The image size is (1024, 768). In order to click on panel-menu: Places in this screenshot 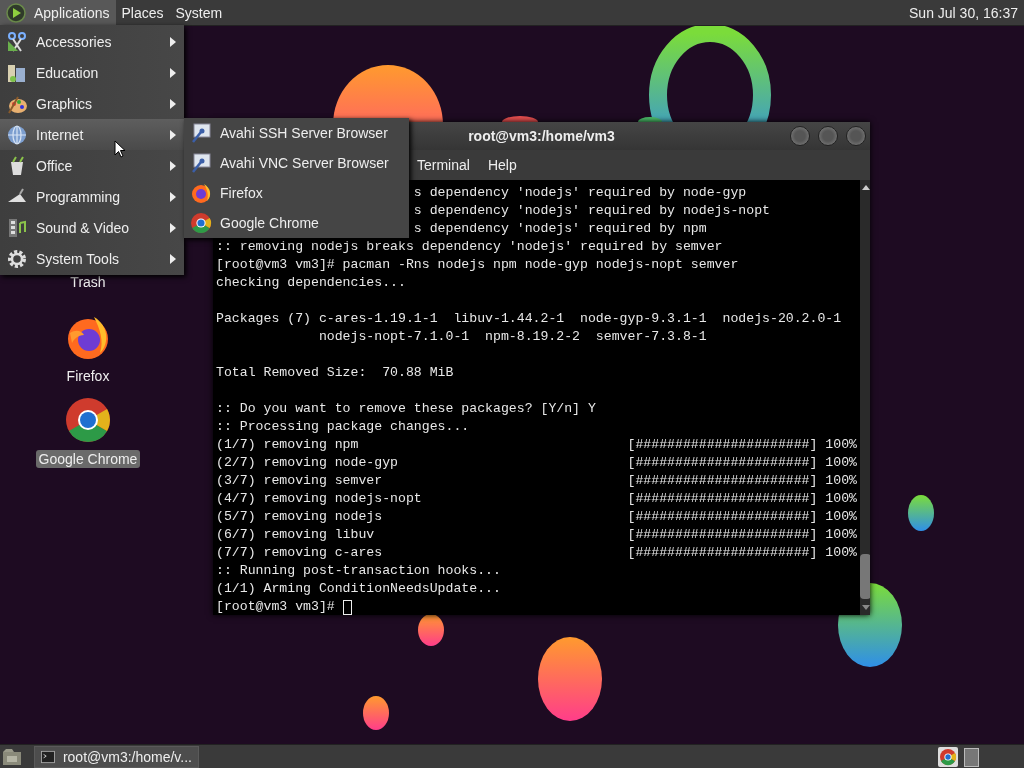, I will do `click(142, 12)`.